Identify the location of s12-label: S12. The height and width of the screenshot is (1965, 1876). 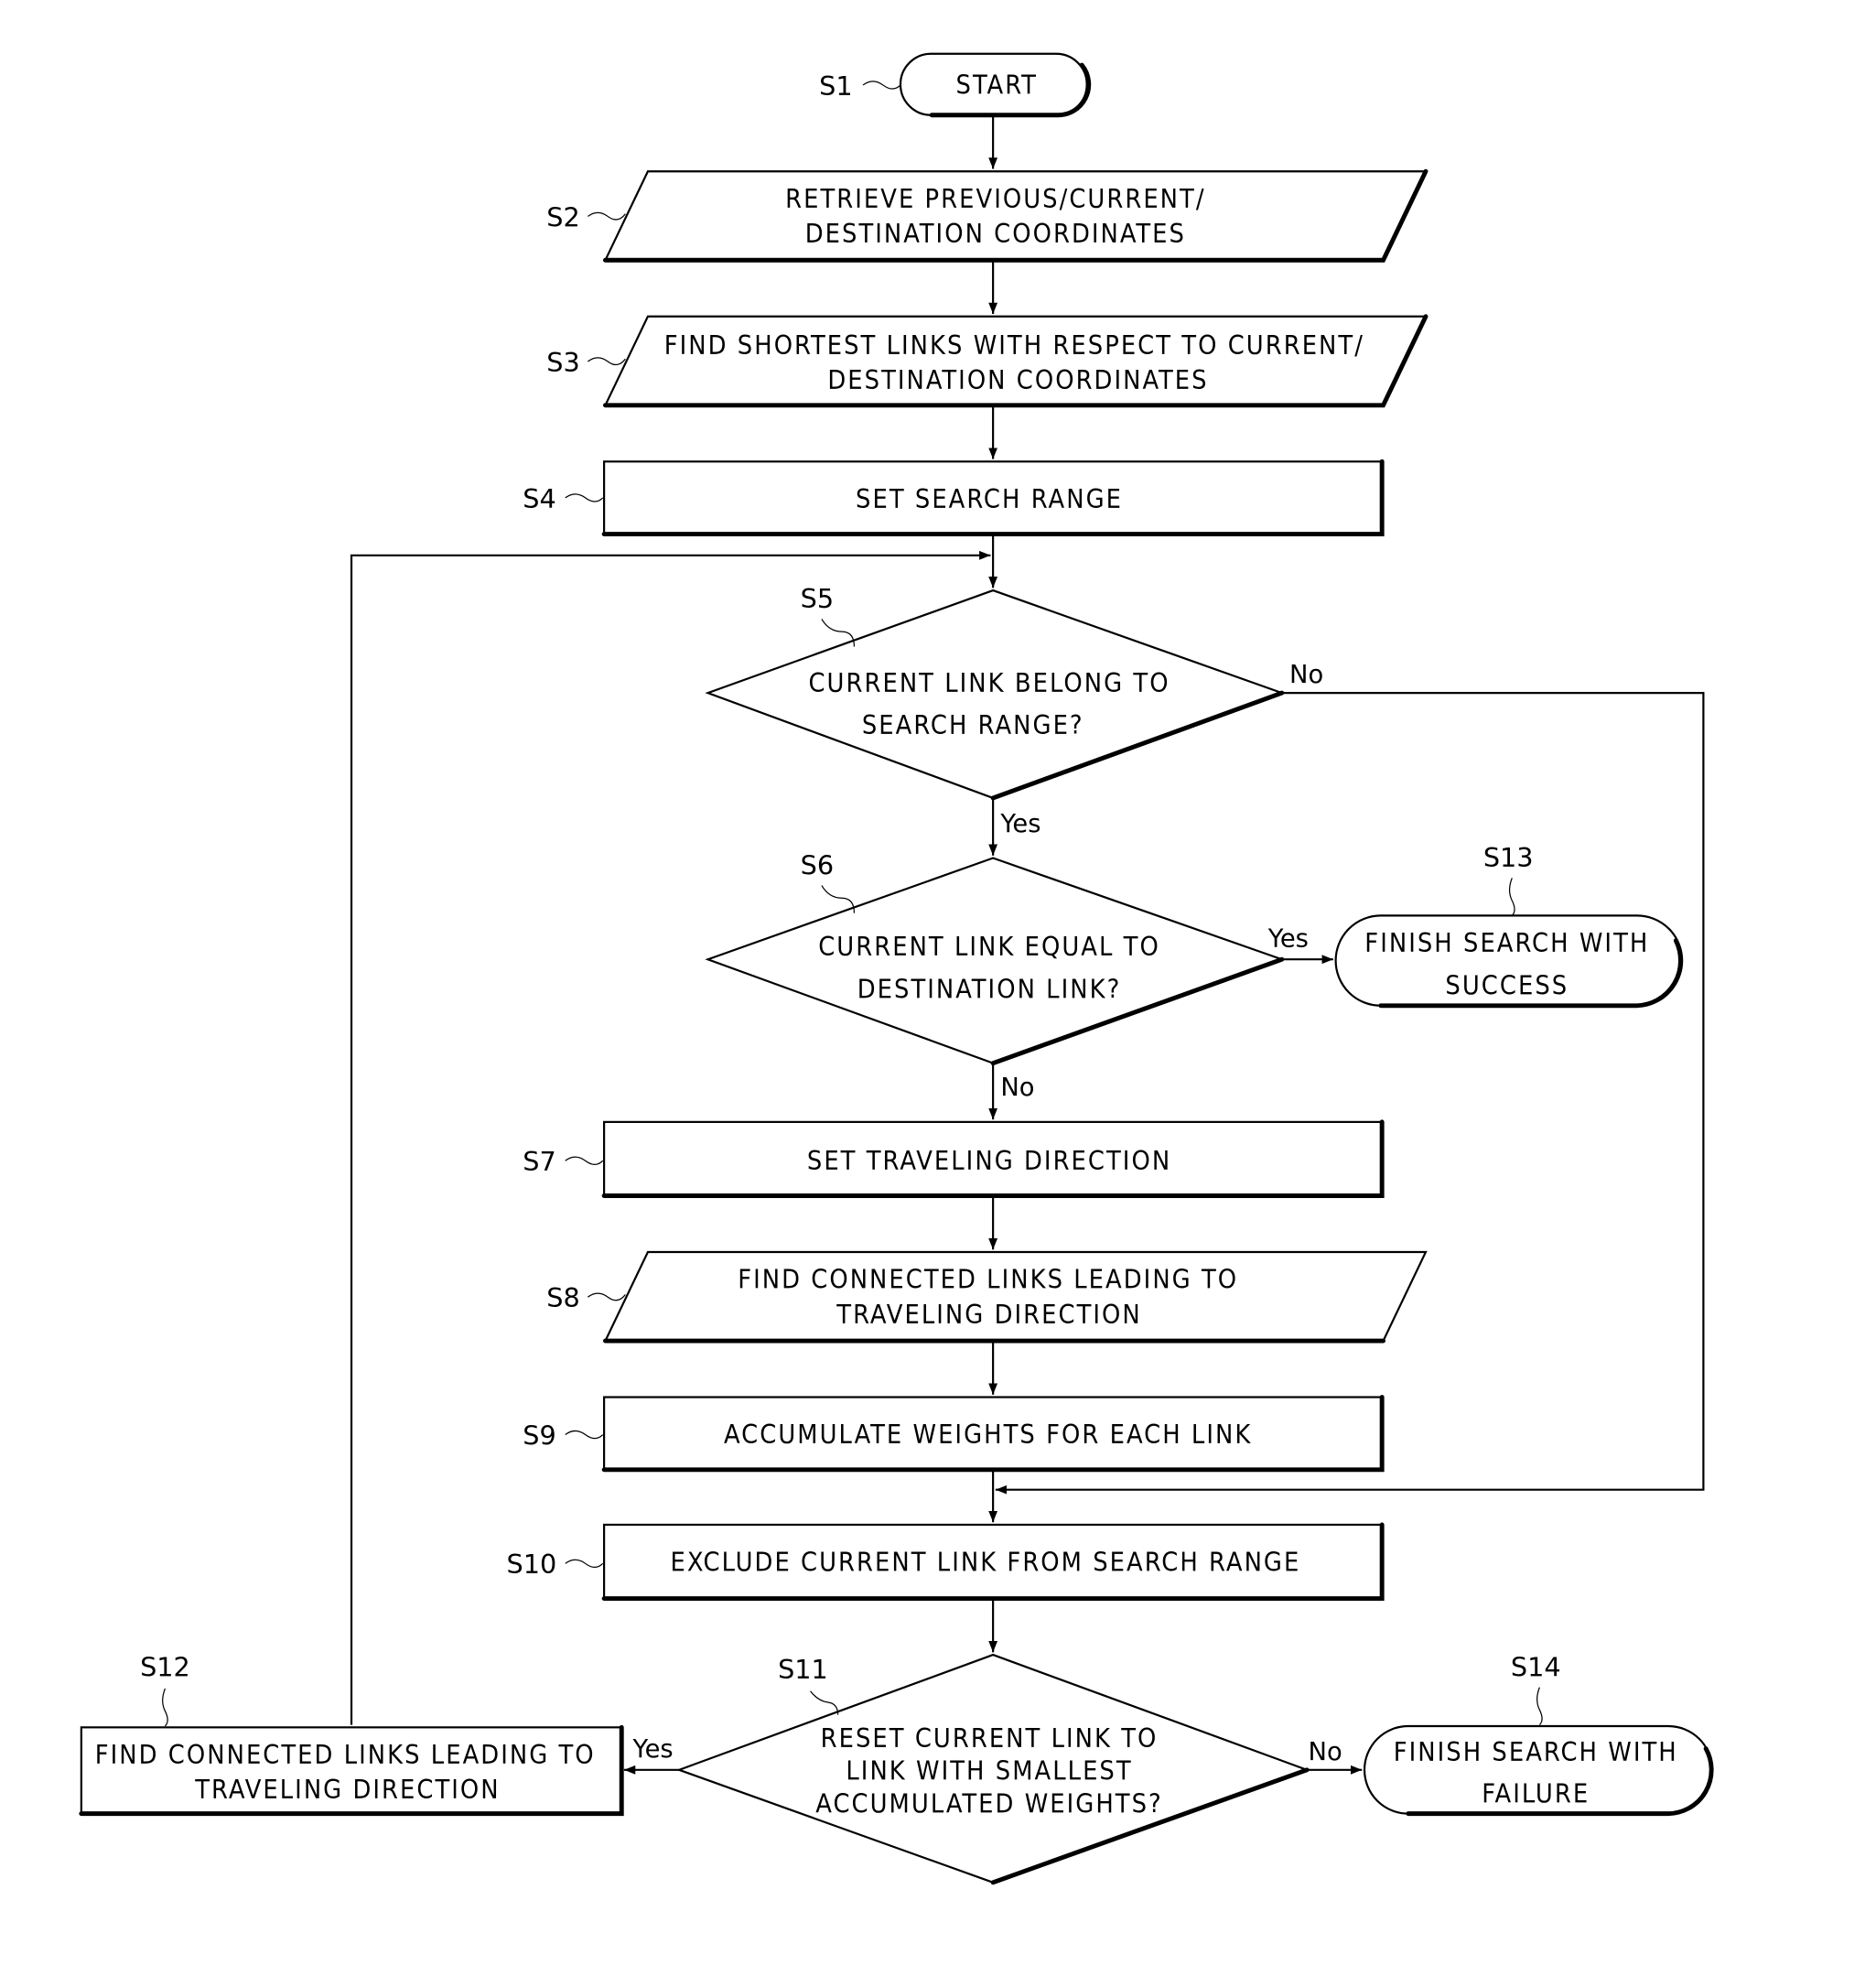
(165, 1666).